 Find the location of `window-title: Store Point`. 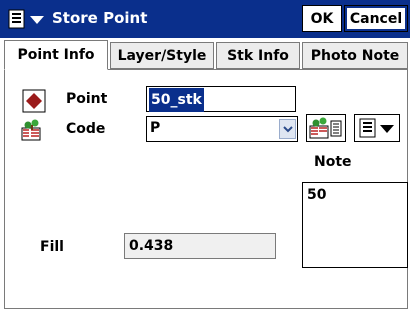

window-title: Store Point is located at coordinates (100, 18).